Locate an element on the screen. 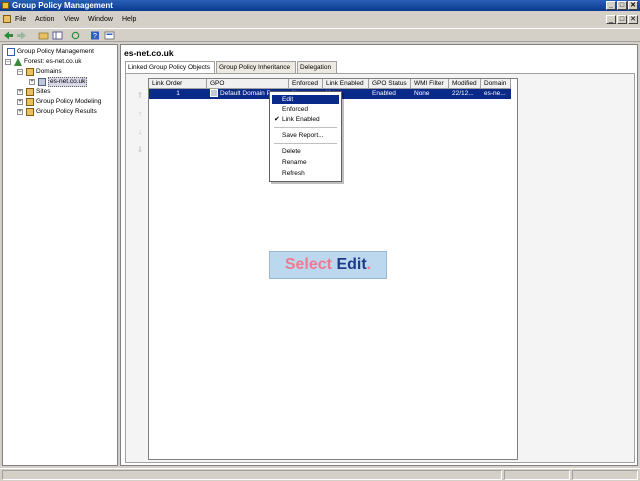  up-folder-icon is located at coordinates (43, 35).